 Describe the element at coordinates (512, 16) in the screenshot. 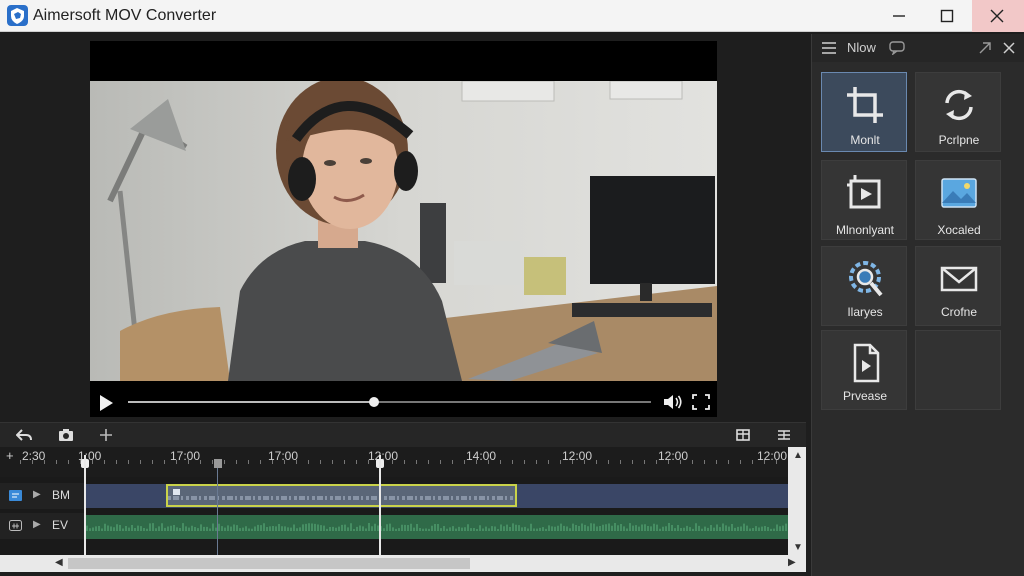

I see `title-bar: Aimersoft MOV Converter` at that location.